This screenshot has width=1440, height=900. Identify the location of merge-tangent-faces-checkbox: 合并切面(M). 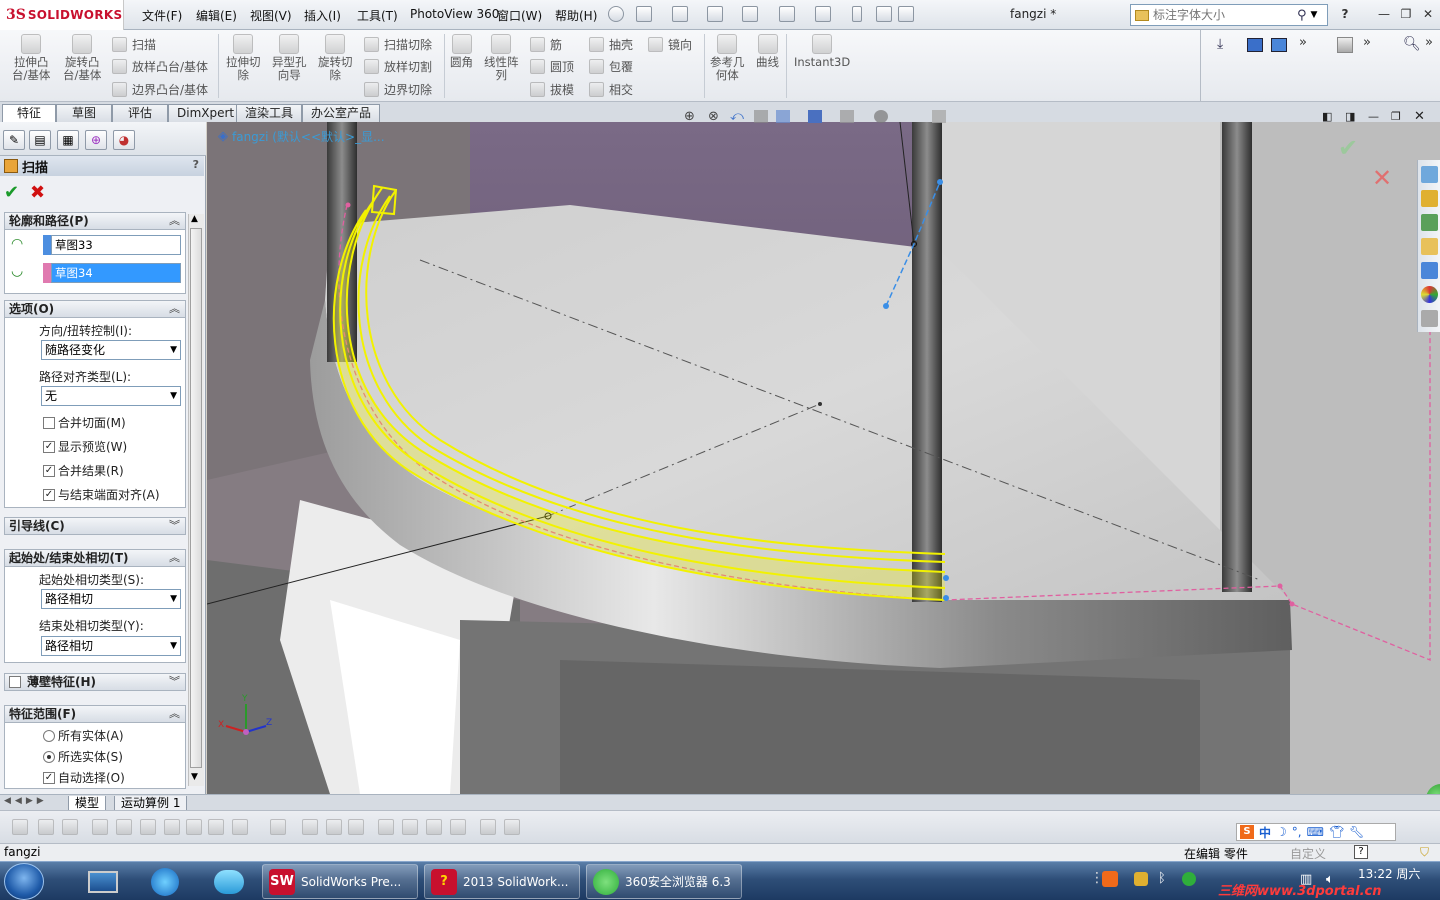
(84, 422).